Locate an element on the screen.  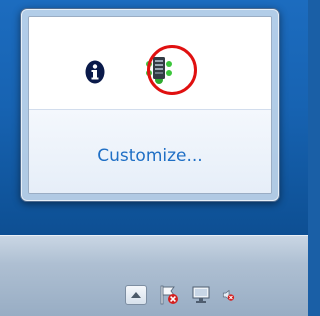
network-error-icon is located at coordinates (201, 295).